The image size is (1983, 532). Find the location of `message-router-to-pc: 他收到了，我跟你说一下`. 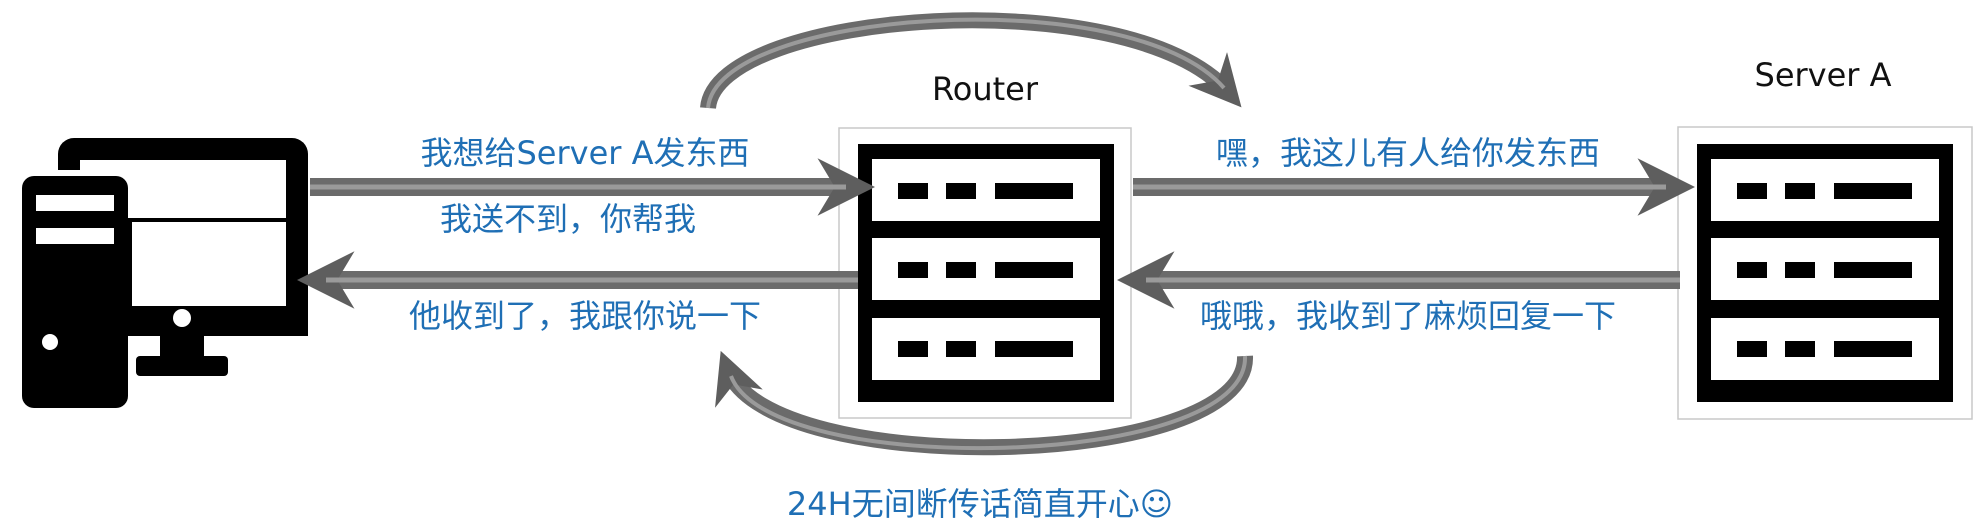

message-router-to-pc: 他收到了，我跟你说一下 is located at coordinates (585, 316).